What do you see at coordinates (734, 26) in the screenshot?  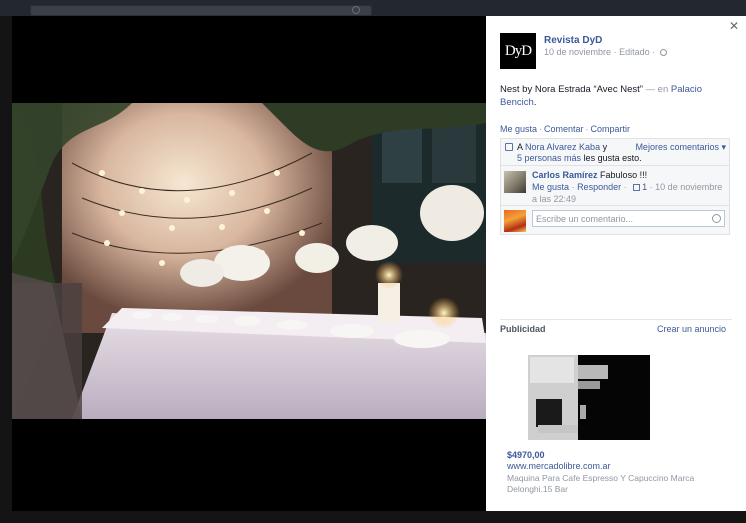 I see `close-icon: ✕` at bounding box center [734, 26].